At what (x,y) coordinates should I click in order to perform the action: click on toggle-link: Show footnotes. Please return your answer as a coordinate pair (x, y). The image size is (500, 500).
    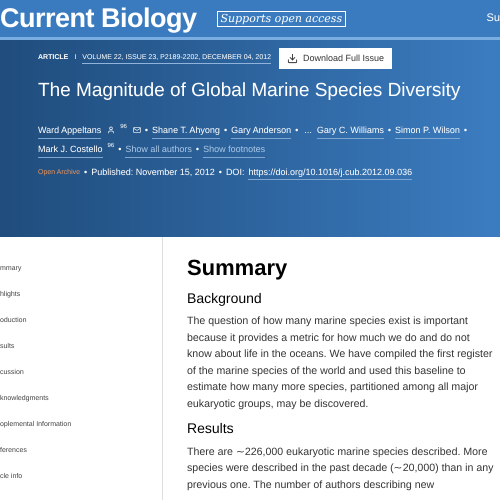
    Looking at the image, I should click on (234, 149).